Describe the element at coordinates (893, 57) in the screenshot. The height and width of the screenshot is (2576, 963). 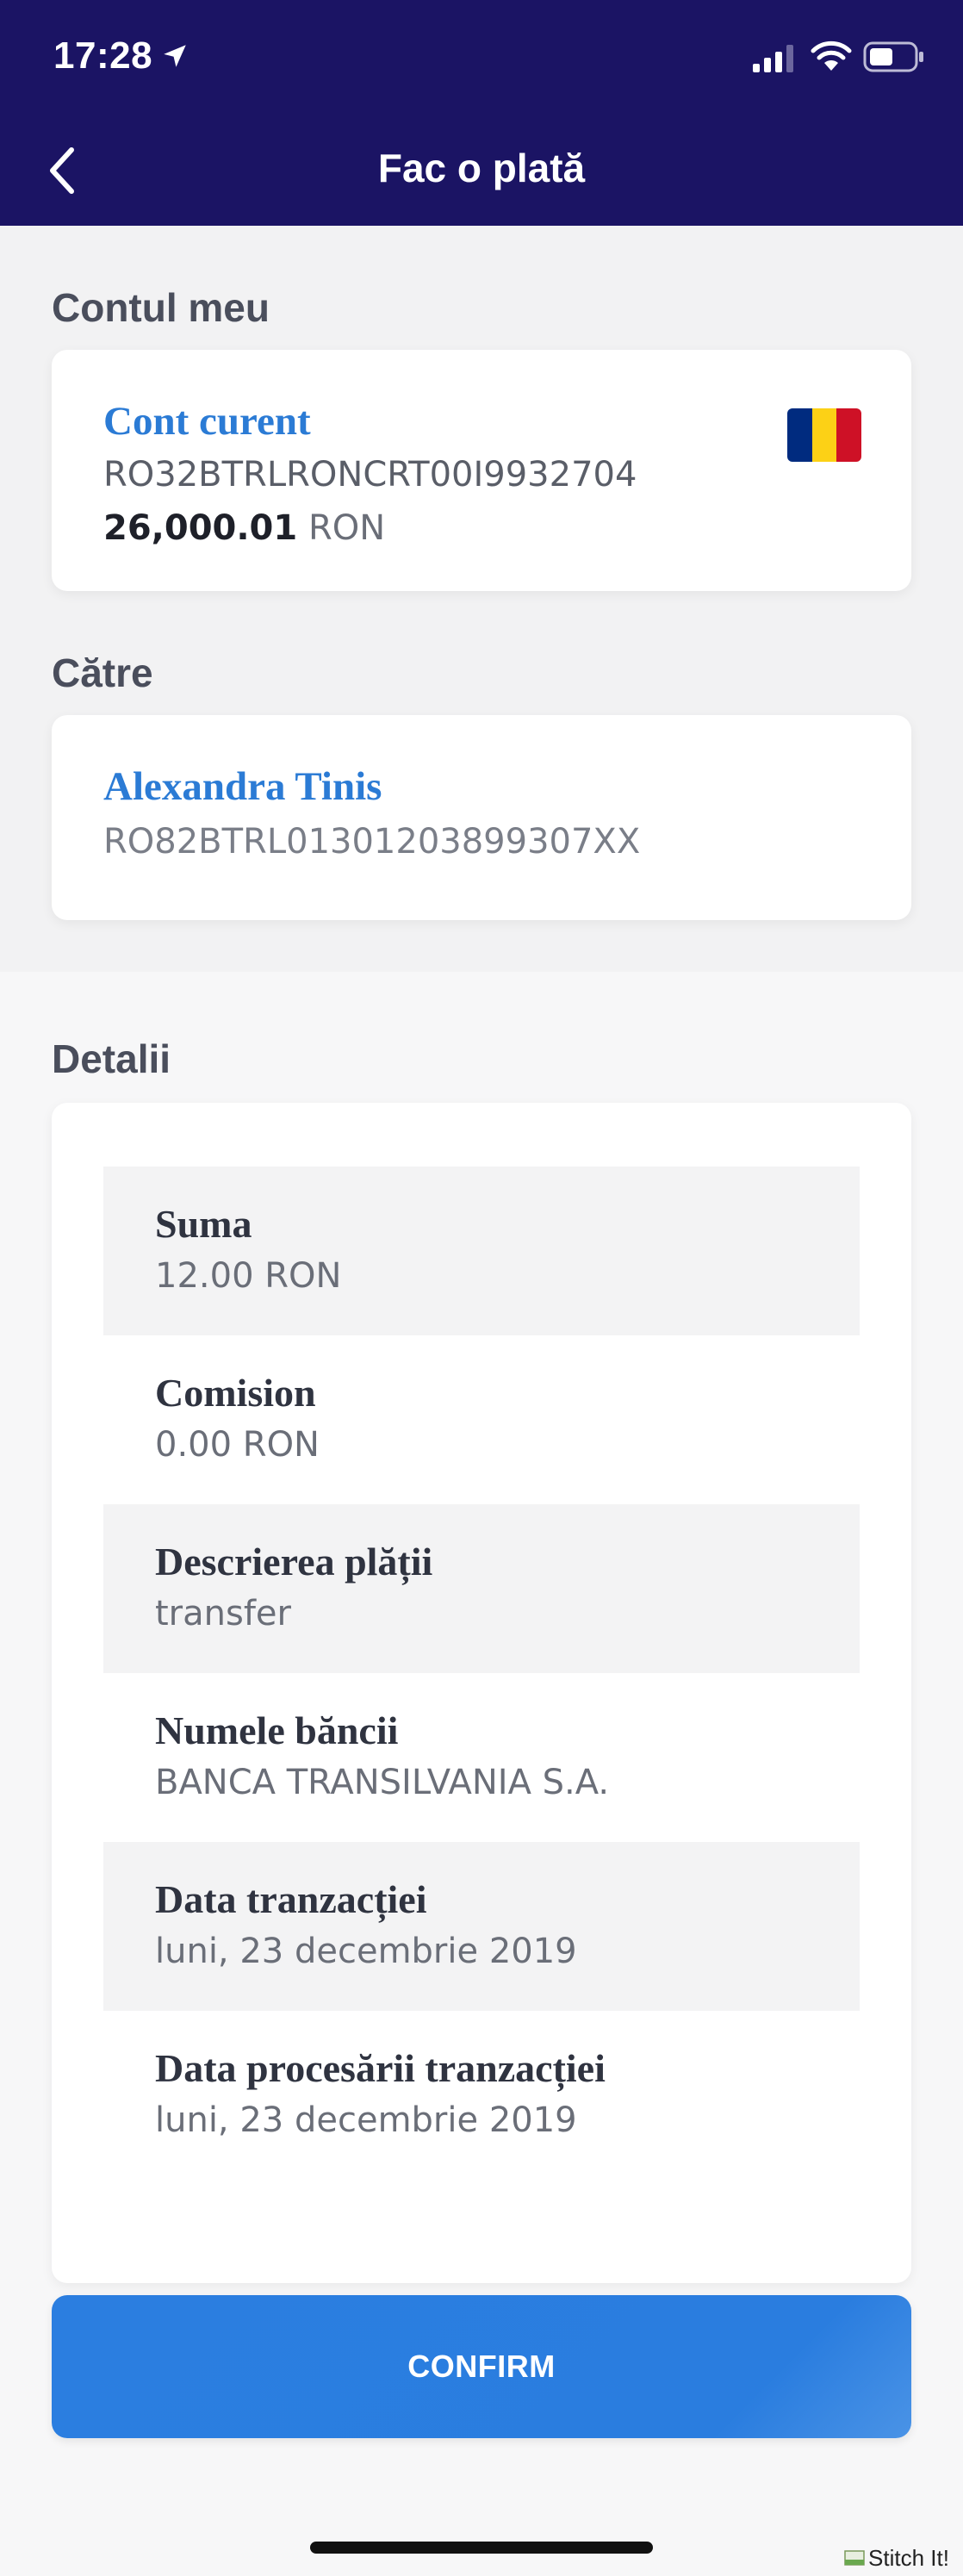
I see `battery-icon` at that location.